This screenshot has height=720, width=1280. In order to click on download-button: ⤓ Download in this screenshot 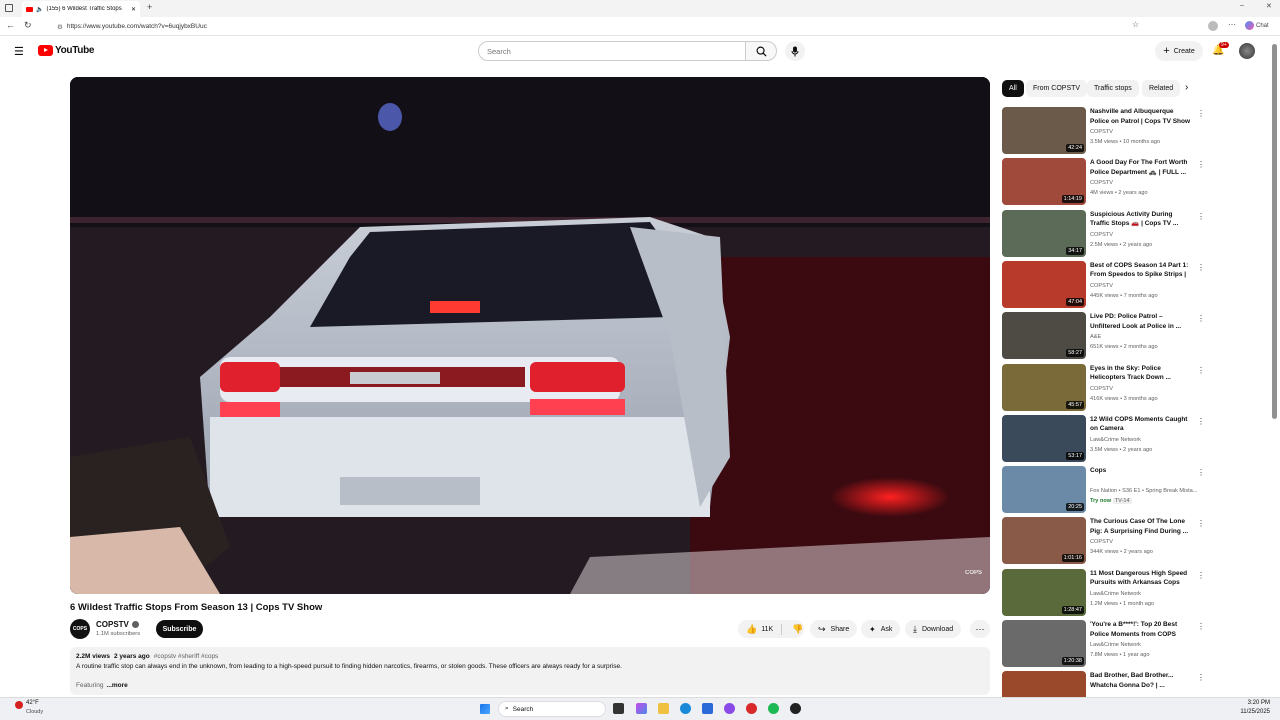, I will do `click(933, 629)`.